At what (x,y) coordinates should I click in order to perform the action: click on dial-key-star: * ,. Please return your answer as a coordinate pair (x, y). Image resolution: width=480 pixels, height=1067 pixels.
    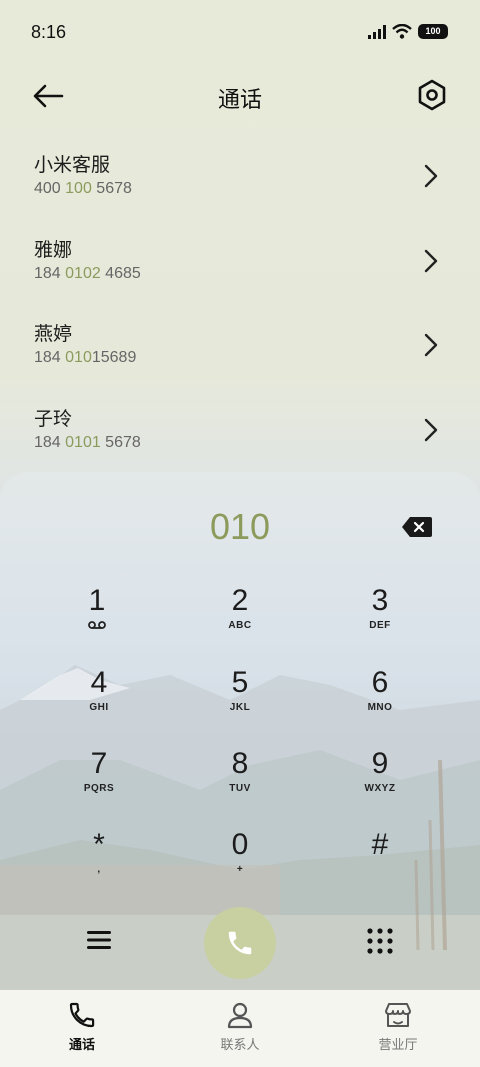
    Looking at the image, I should click on (99, 863).